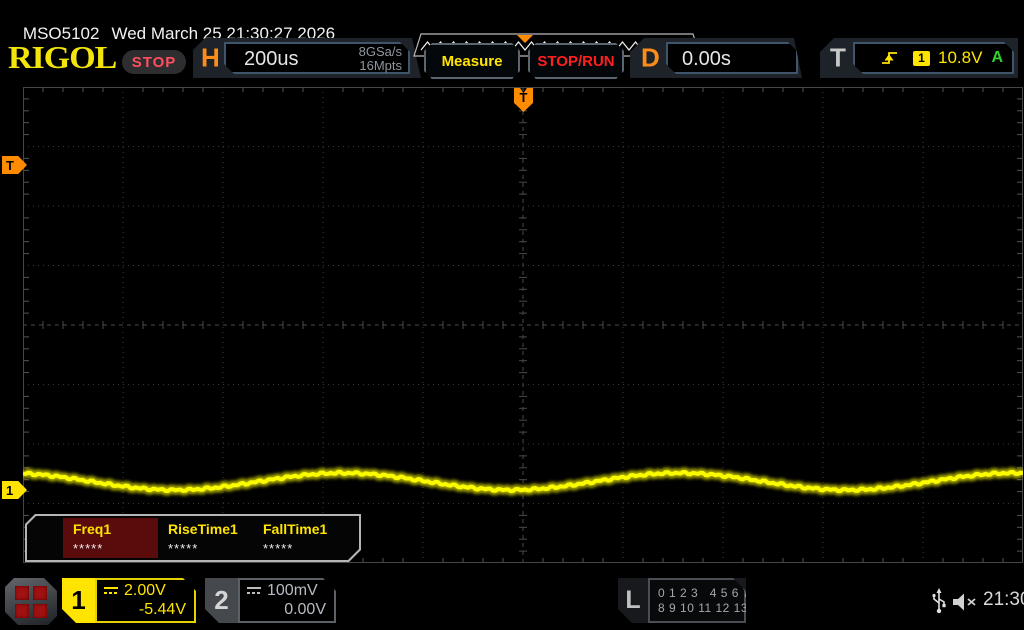 This screenshot has width=1024, height=630. Describe the element at coordinates (1003, 599) in the screenshot. I see `clock: 21:30` at that location.